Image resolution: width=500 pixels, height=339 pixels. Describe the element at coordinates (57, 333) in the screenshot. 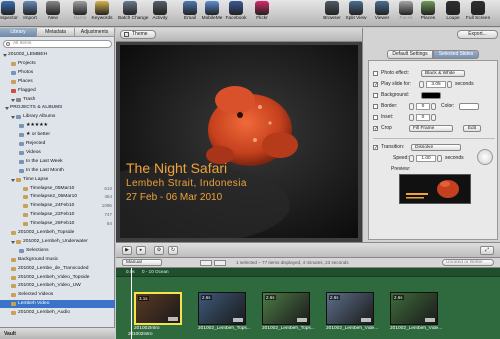

I see `vault-bar: Vault` at that location.